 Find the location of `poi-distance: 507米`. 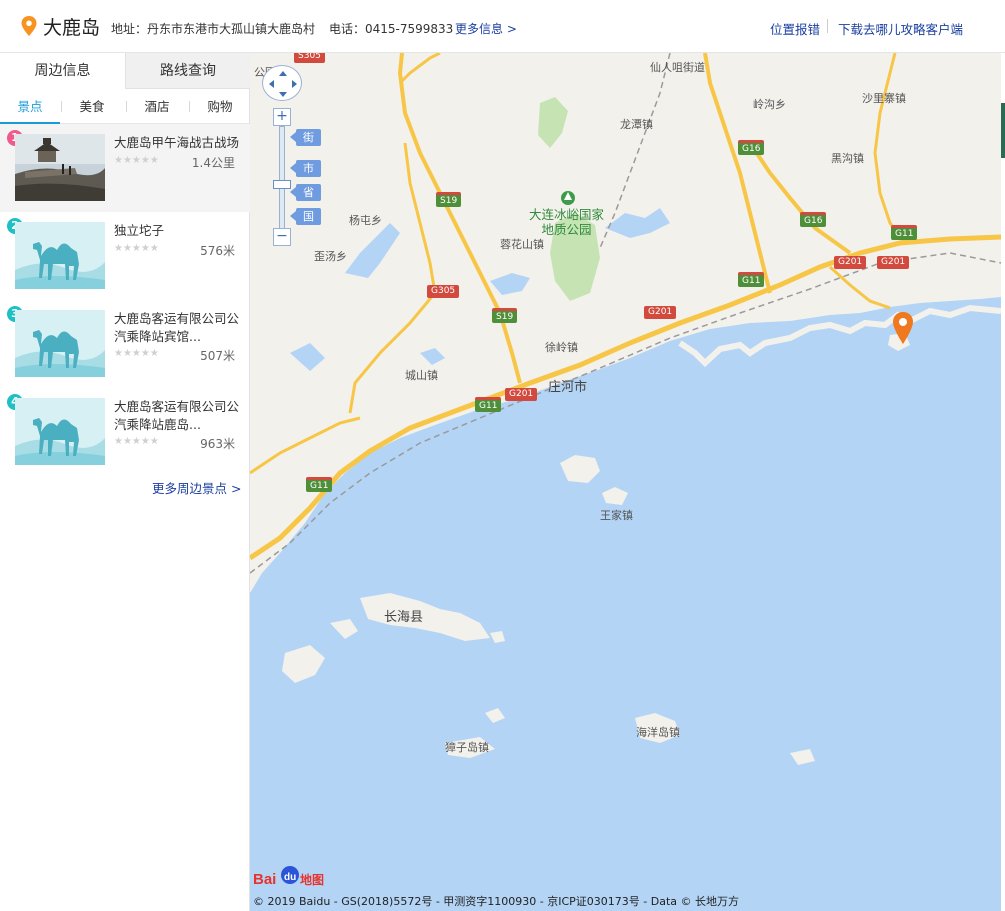

poi-distance: 507米 is located at coordinates (217, 356).